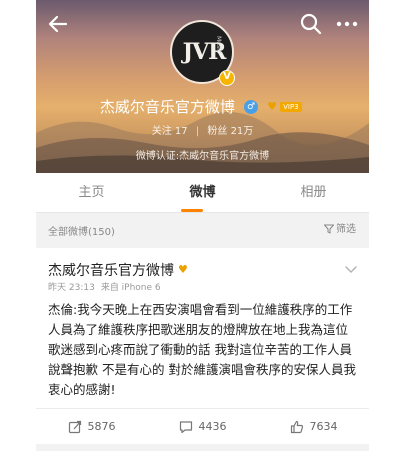  Describe the element at coordinates (323, 426) in the screenshot. I see `like-count: 7634` at that location.